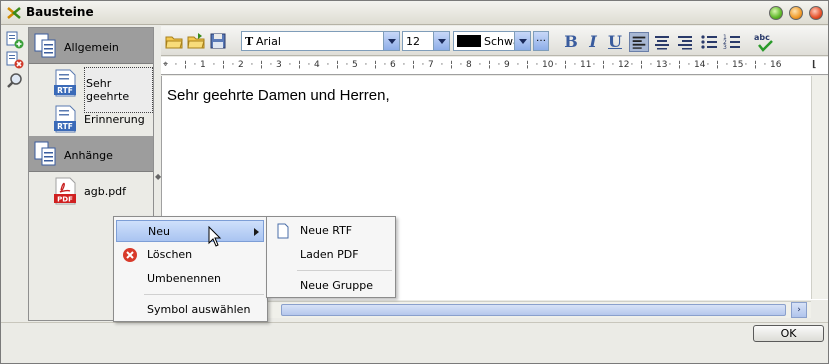 The height and width of the screenshot is (364, 829). I want to click on title-bar: Bausteine, so click(414, 13).